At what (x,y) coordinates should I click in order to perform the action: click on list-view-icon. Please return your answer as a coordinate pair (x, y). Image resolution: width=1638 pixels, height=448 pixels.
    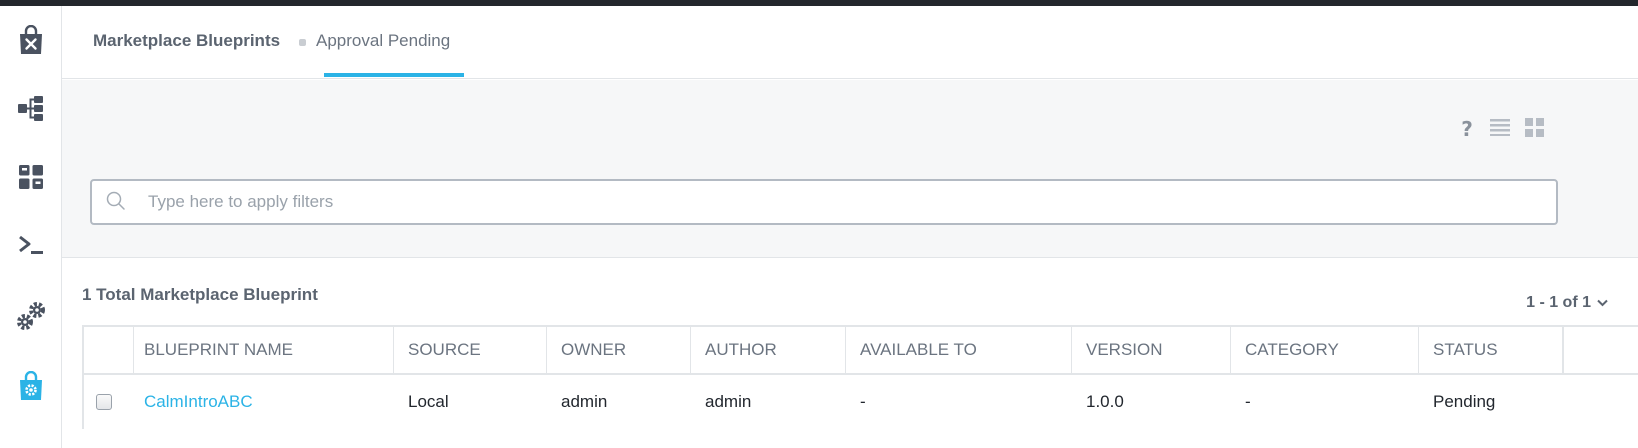
    Looking at the image, I should click on (1500, 127).